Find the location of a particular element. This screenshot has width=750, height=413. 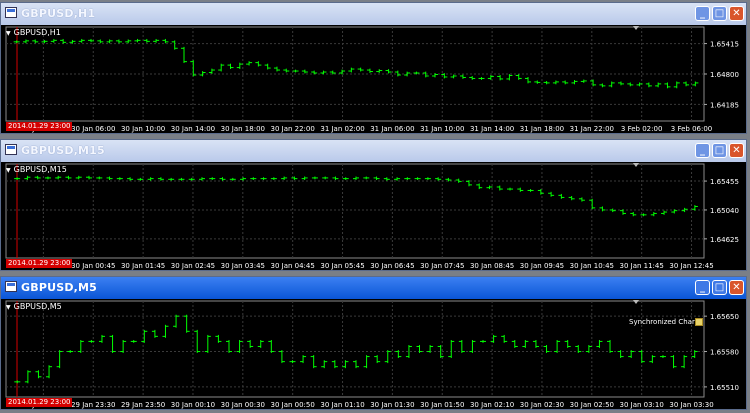

time-axis-label: 30 Jan 01:30 is located at coordinates (392, 405).